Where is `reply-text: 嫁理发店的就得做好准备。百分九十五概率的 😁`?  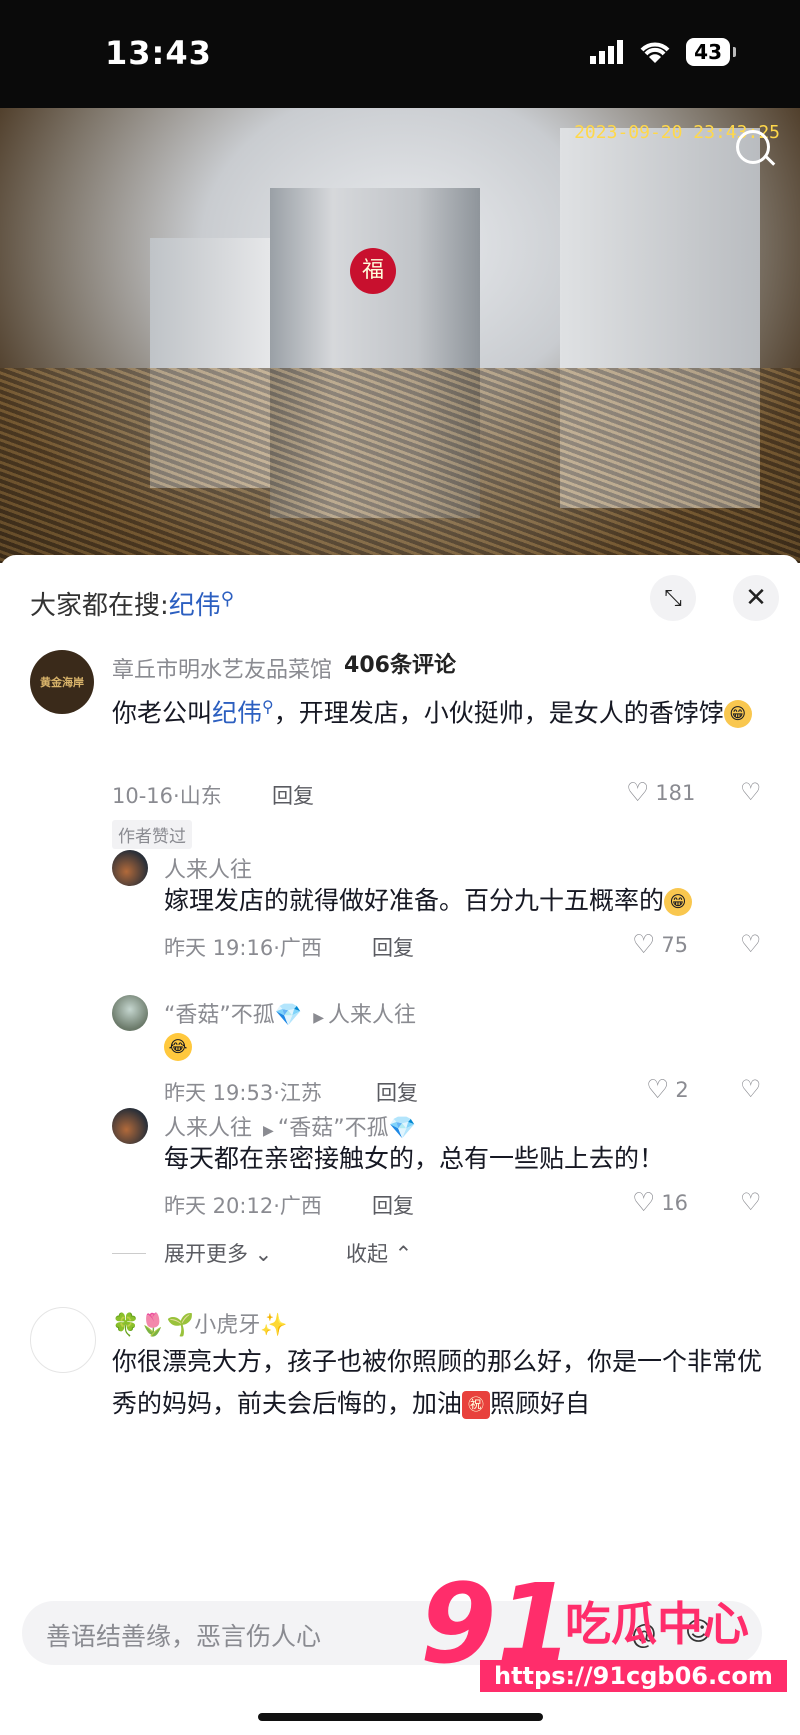
reply-text: 嫁理发店的就得做好准备。百分九十五概率的 😁 is located at coordinates (464, 901).